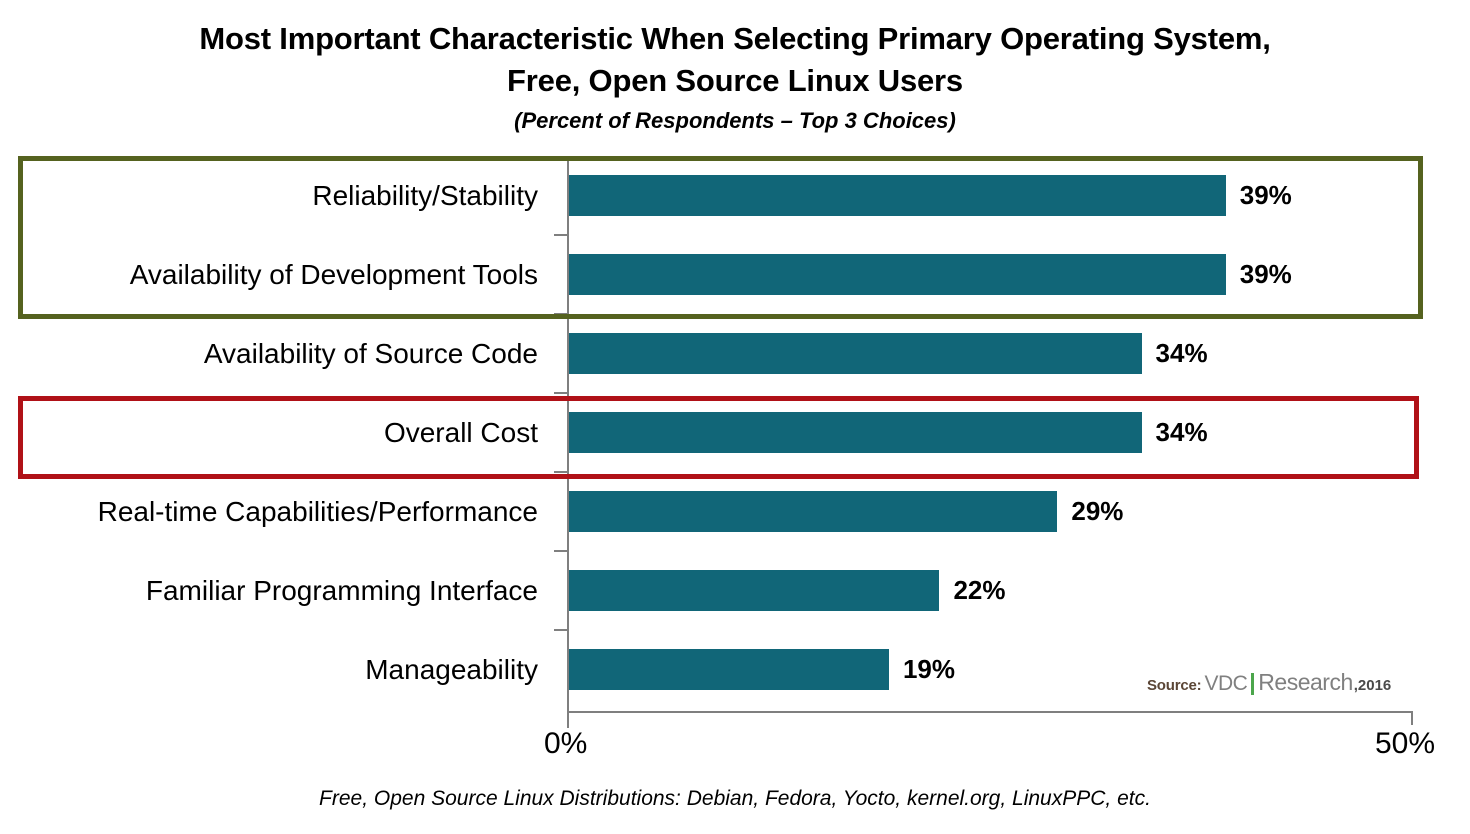 The height and width of the screenshot is (834, 1470). I want to click on axis-tick-label-min: 0%, so click(566, 743).